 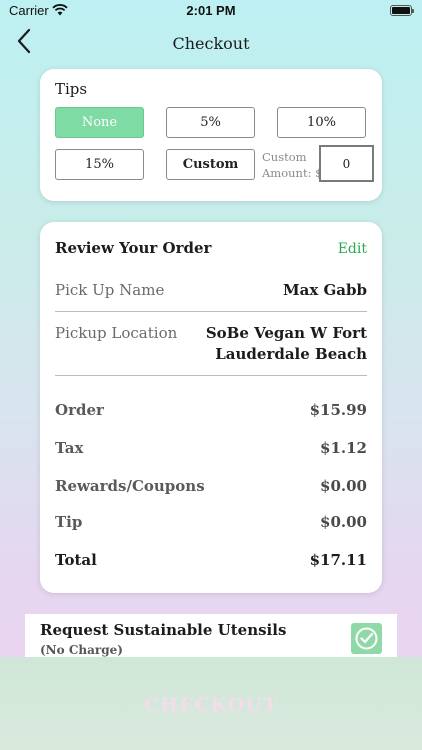 What do you see at coordinates (343, 448) in the screenshot?
I see `tax-value: $1.12` at bounding box center [343, 448].